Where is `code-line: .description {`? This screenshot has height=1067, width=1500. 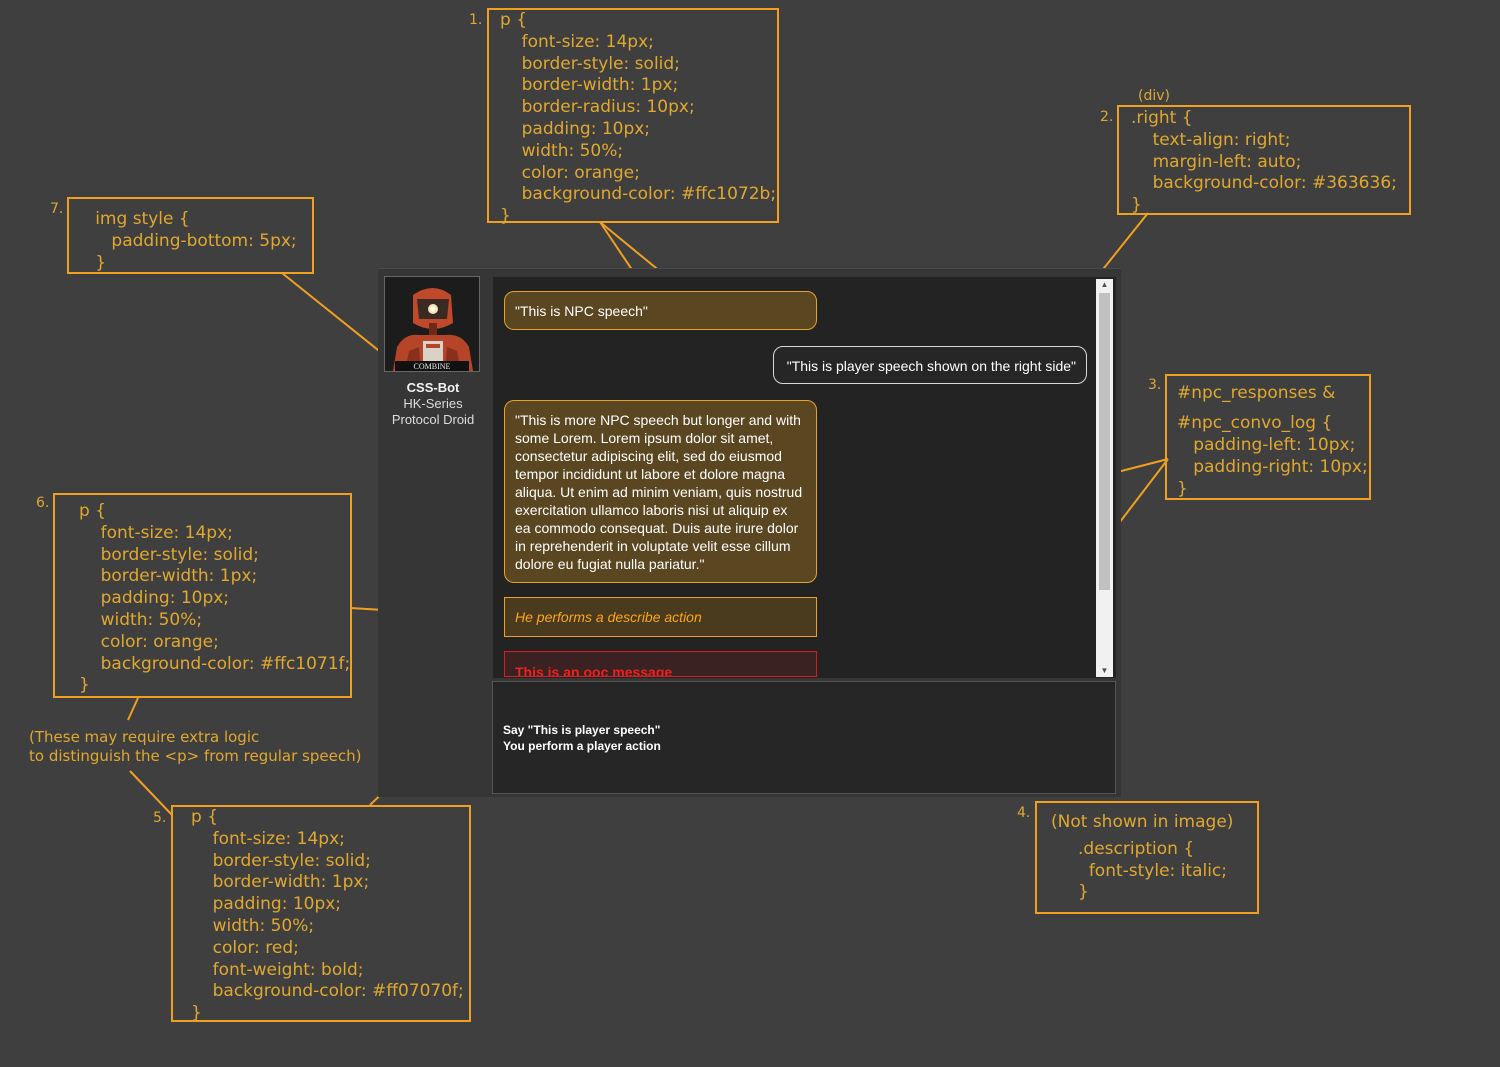
code-line: .description { is located at coordinates (1123, 848).